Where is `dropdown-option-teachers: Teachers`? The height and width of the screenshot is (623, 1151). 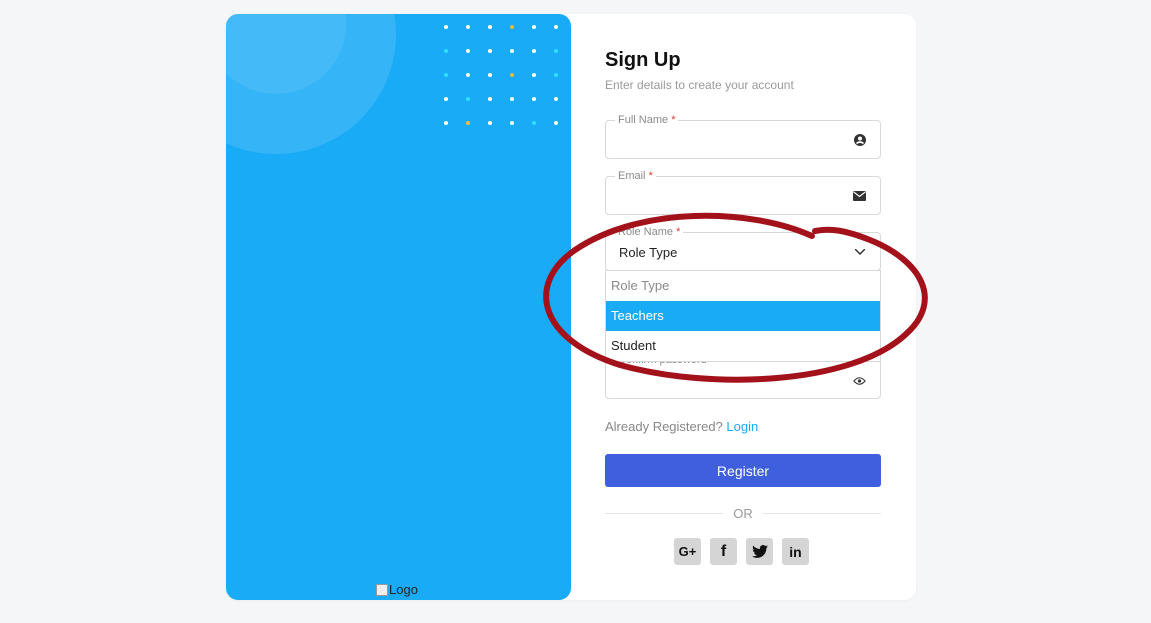 dropdown-option-teachers: Teachers is located at coordinates (743, 316).